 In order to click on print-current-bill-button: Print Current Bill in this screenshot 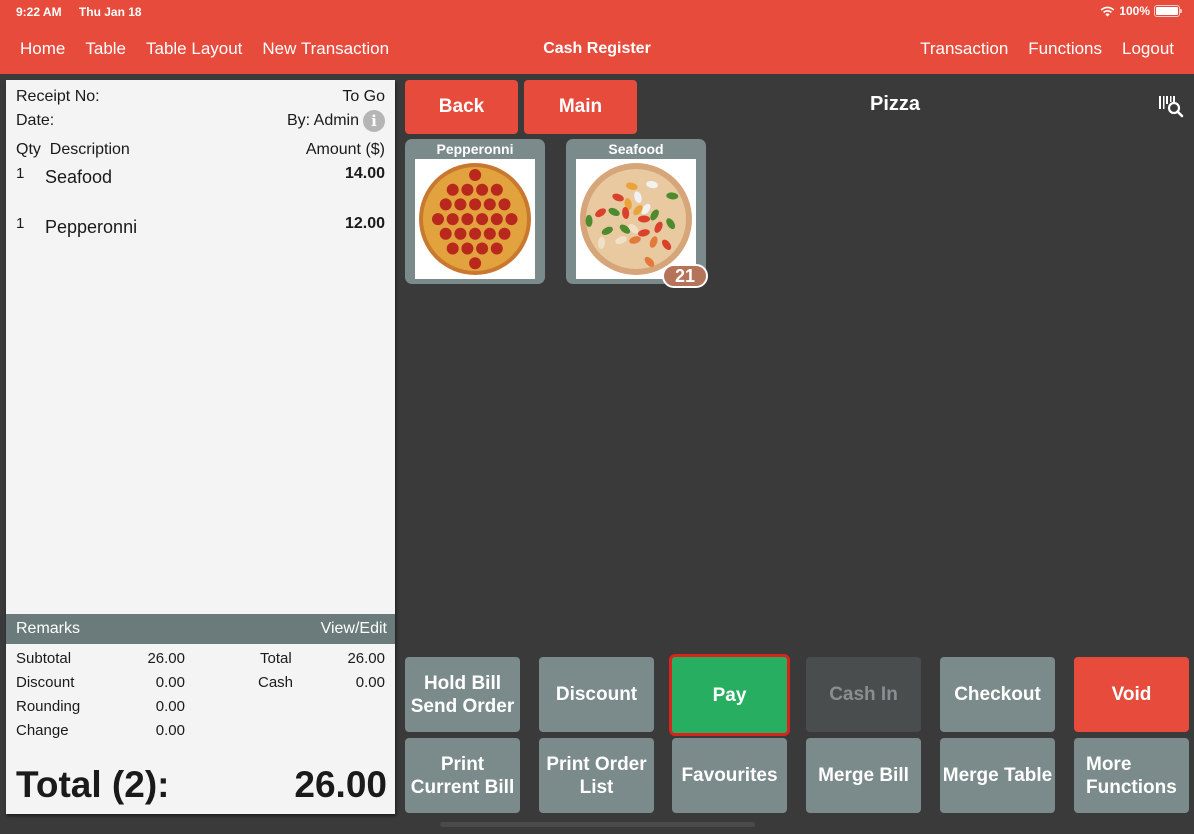, I will do `click(462, 775)`.